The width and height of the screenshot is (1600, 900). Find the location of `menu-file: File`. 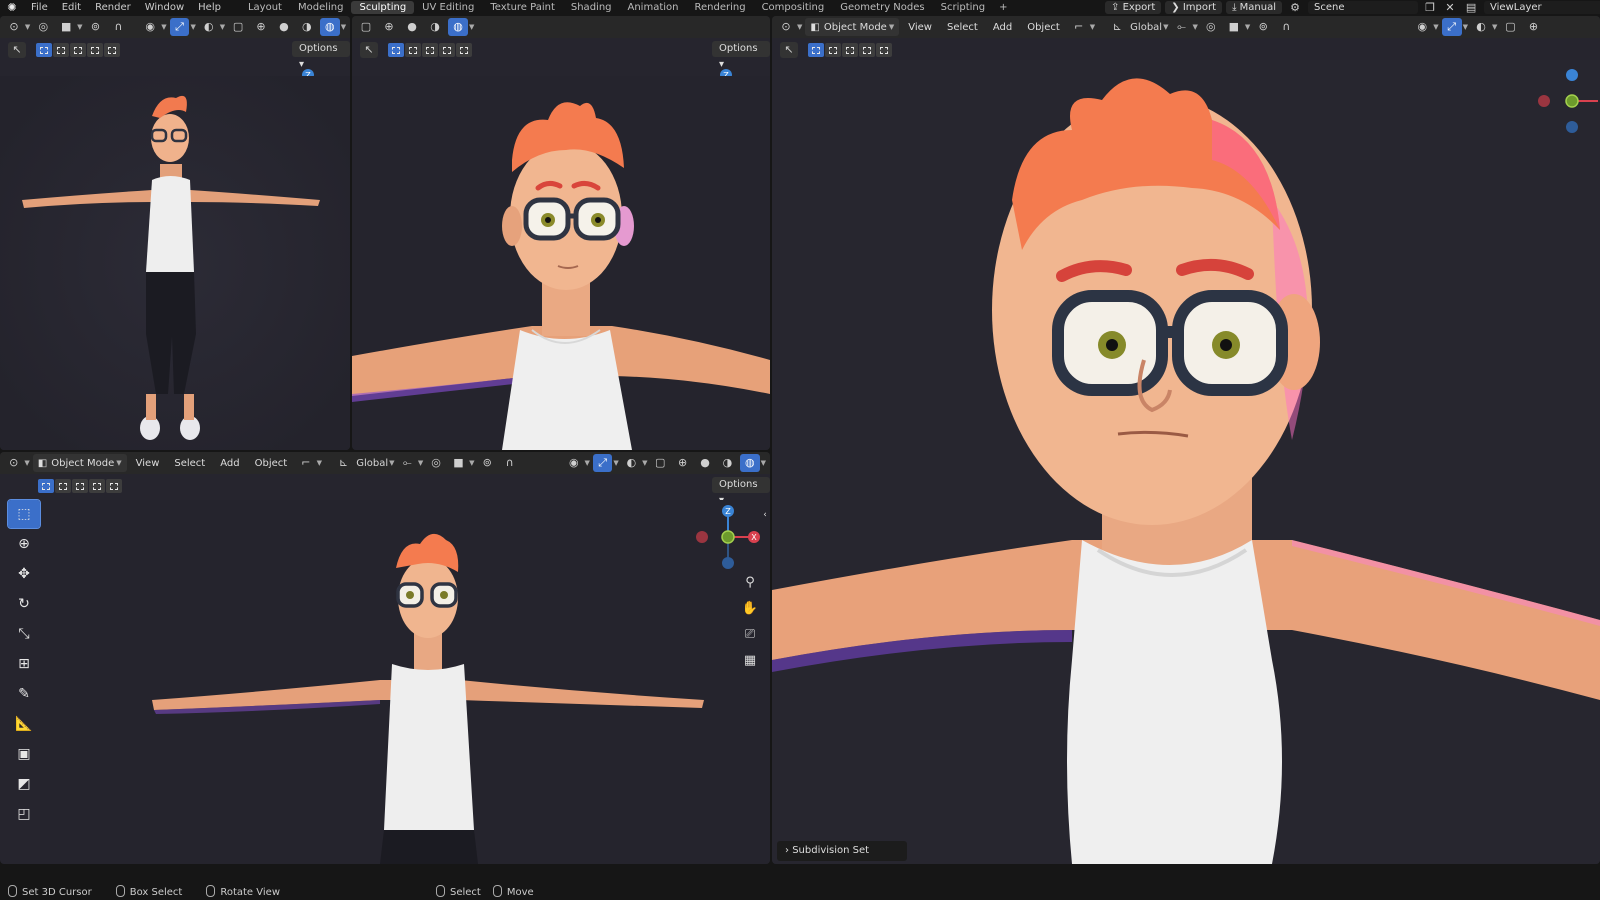

menu-file: File is located at coordinates (39, 7).